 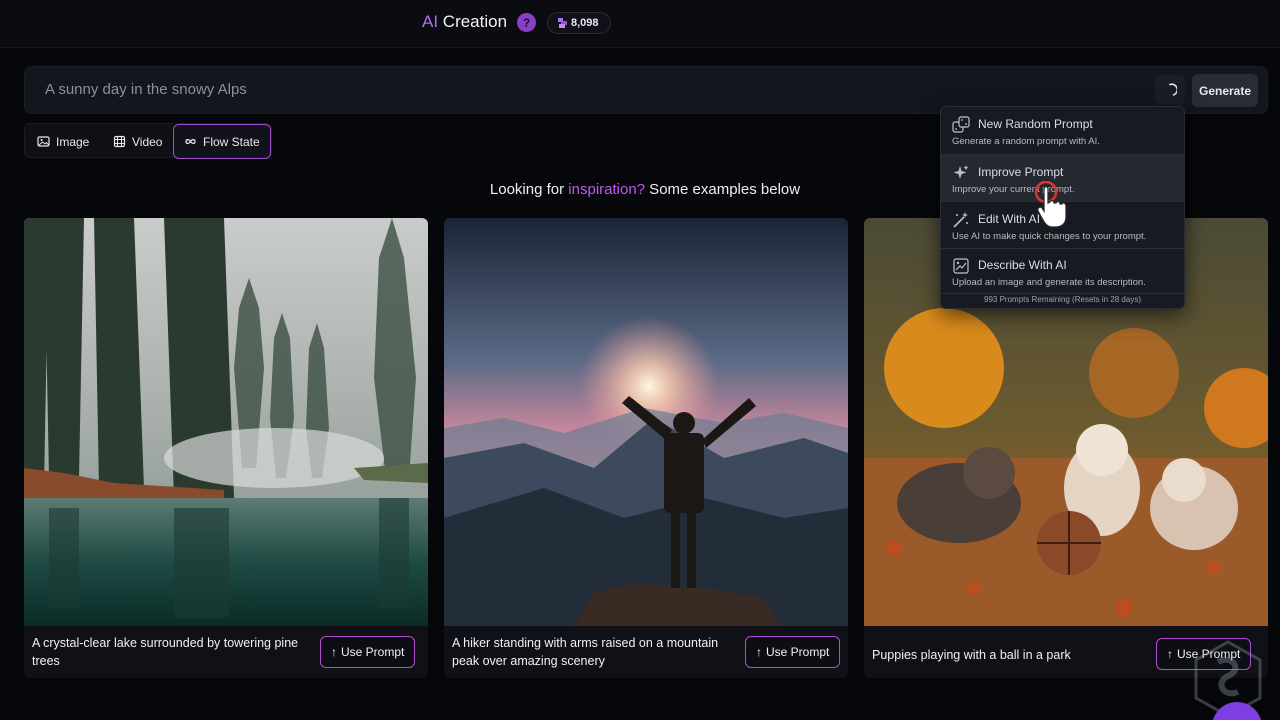 I want to click on card-caption: Puppies playing with a ball in a park, so click(x=971, y=655).